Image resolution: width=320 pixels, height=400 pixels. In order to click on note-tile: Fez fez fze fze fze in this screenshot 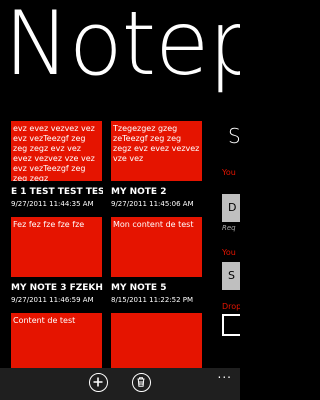, I will do `click(56, 247)`.